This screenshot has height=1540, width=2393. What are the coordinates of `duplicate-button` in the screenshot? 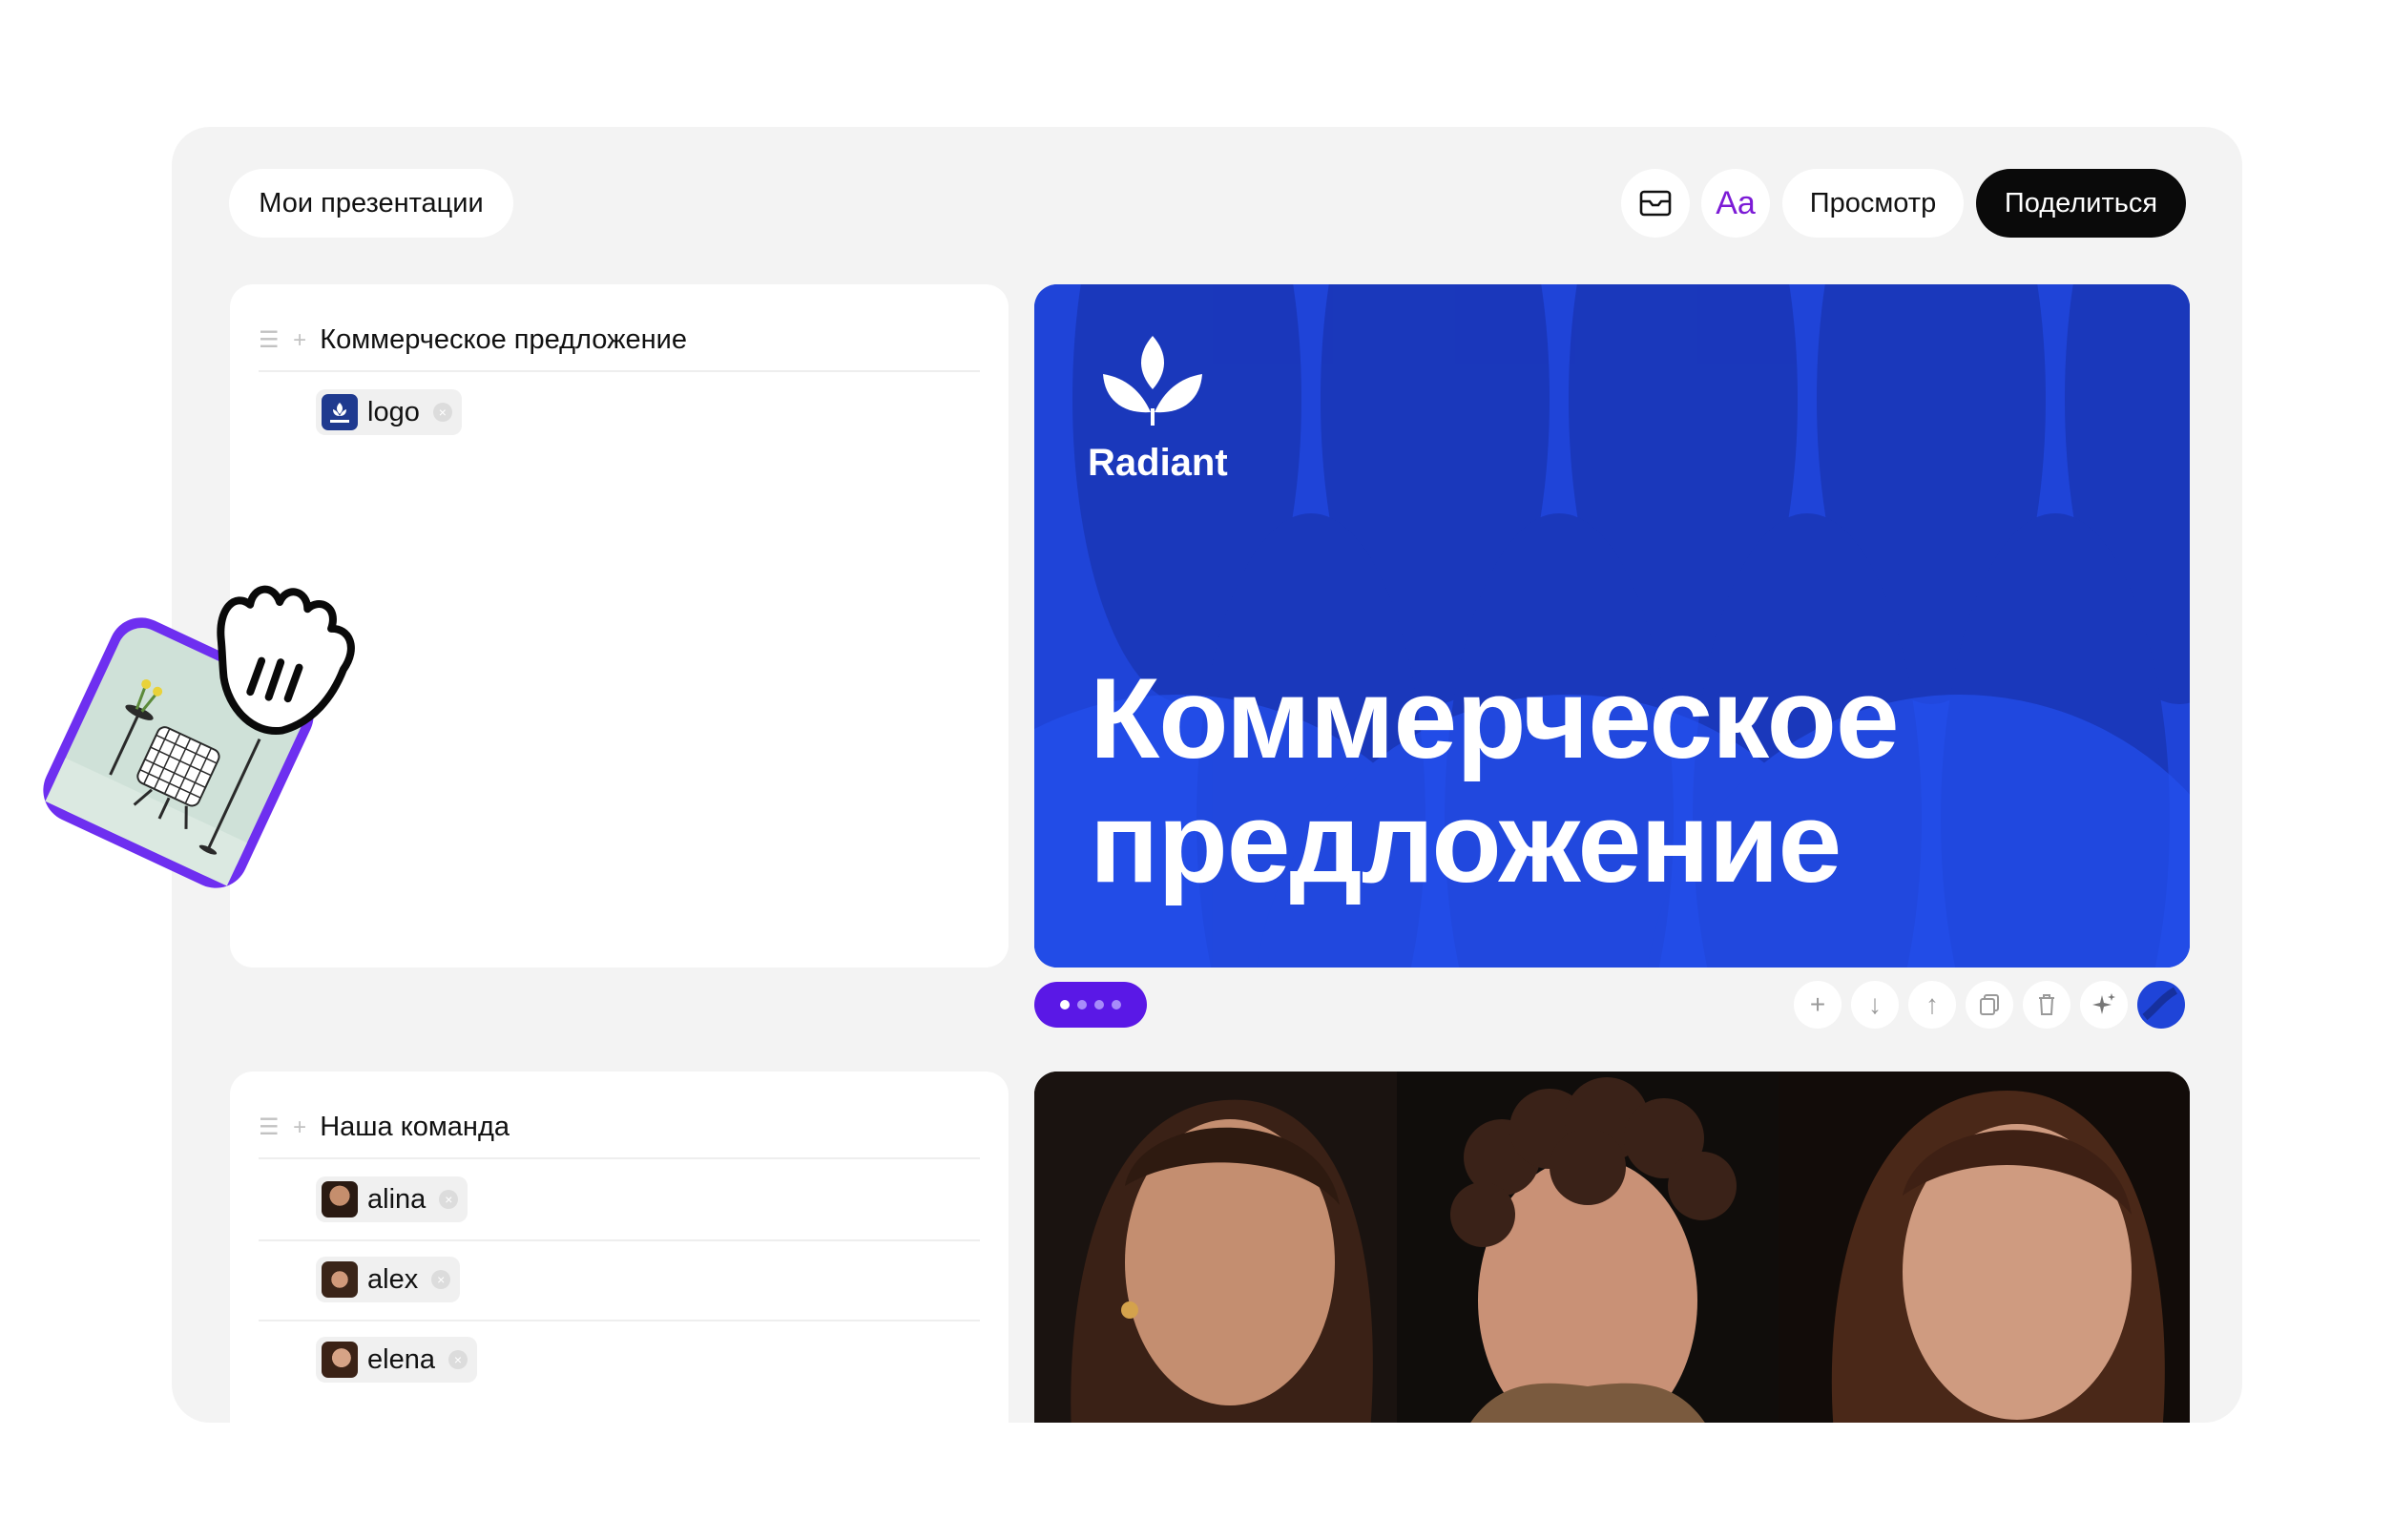 It's located at (1989, 1005).